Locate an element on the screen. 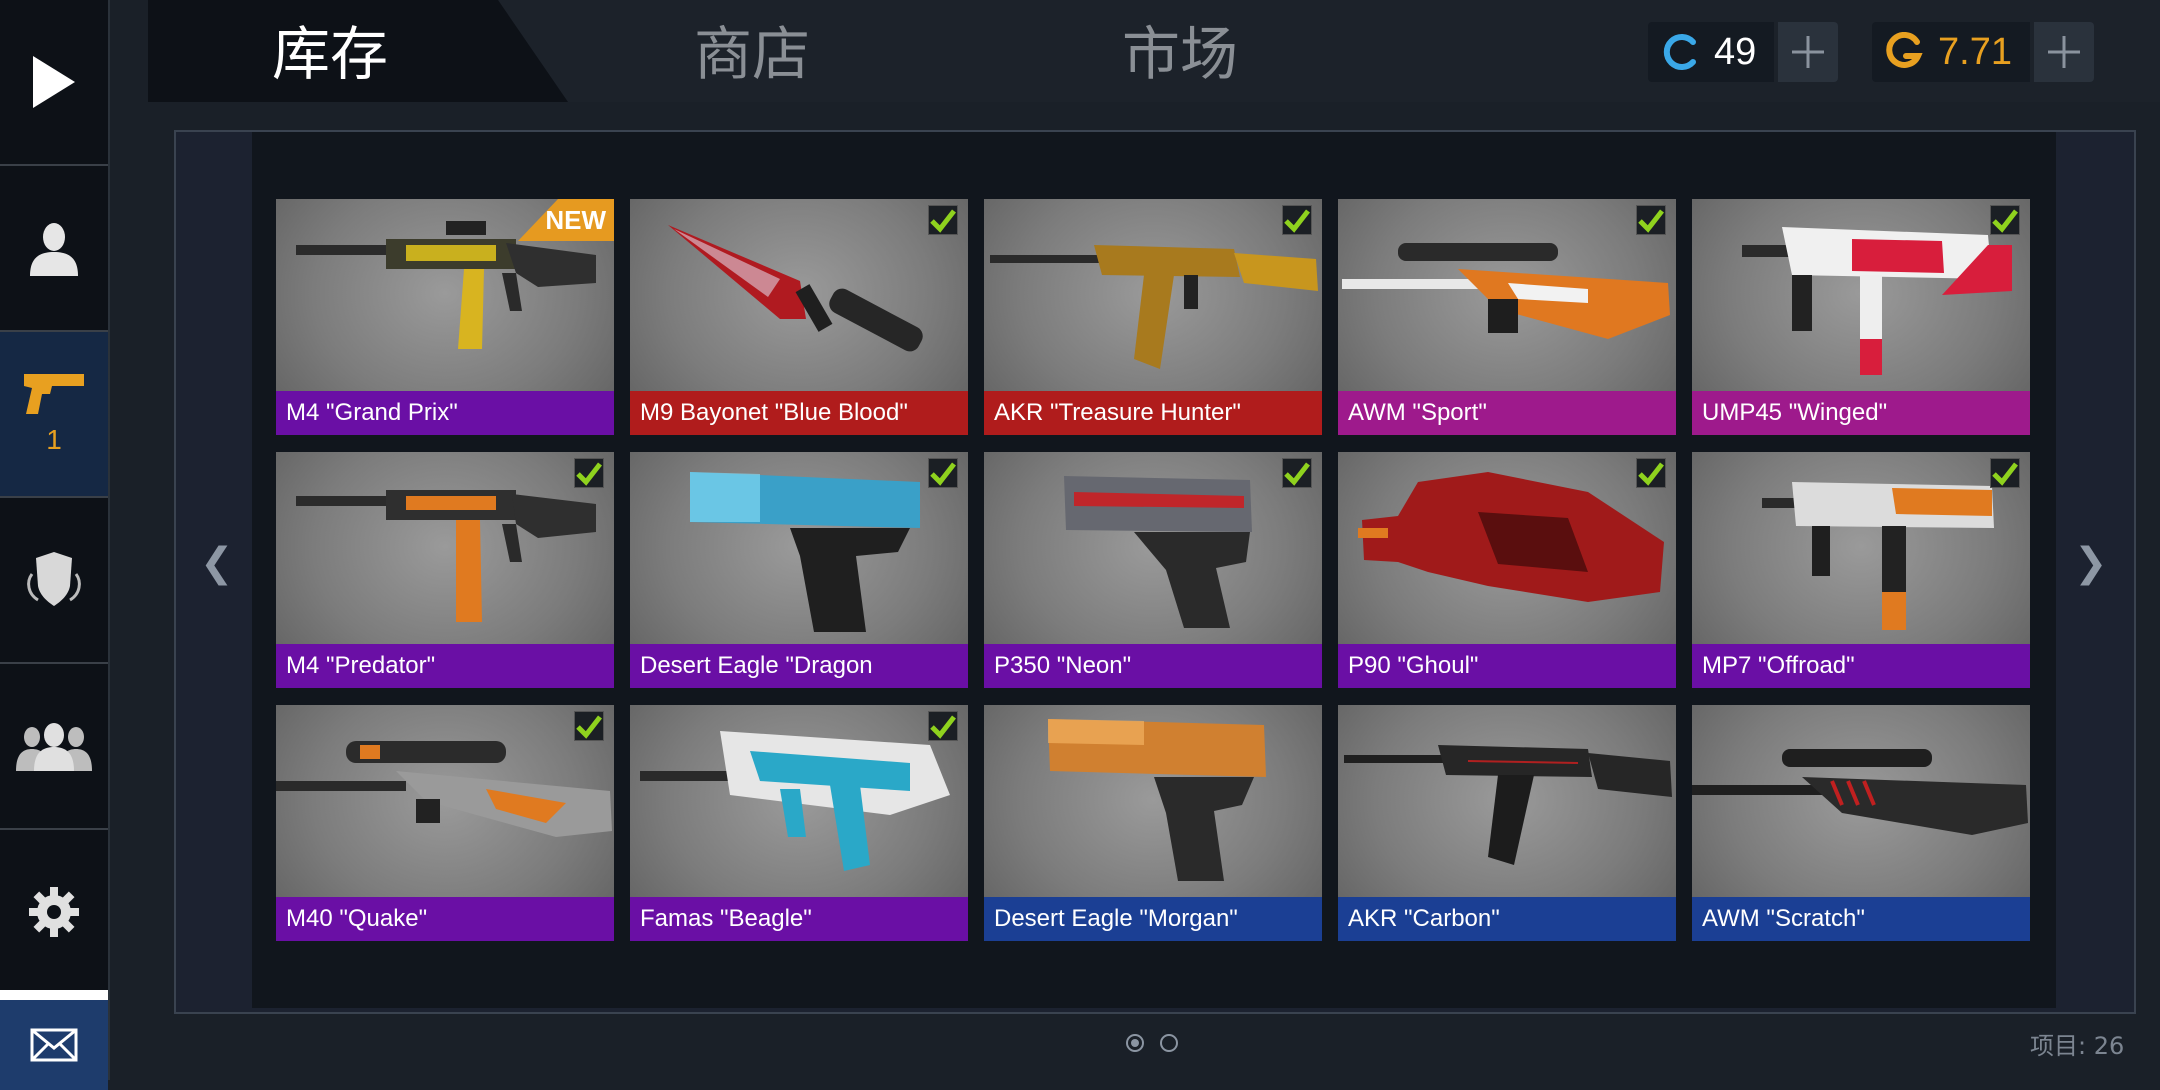  item-card: M40 "Quake" is located at coordinates (445, 823).